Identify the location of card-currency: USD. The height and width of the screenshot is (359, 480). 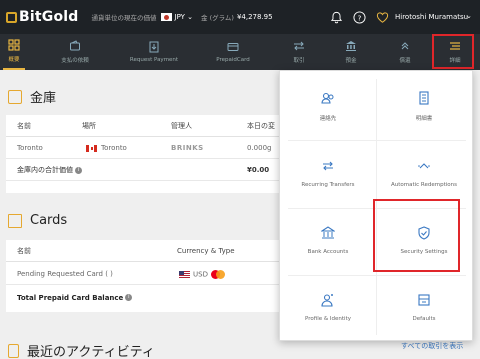
(202, 274).